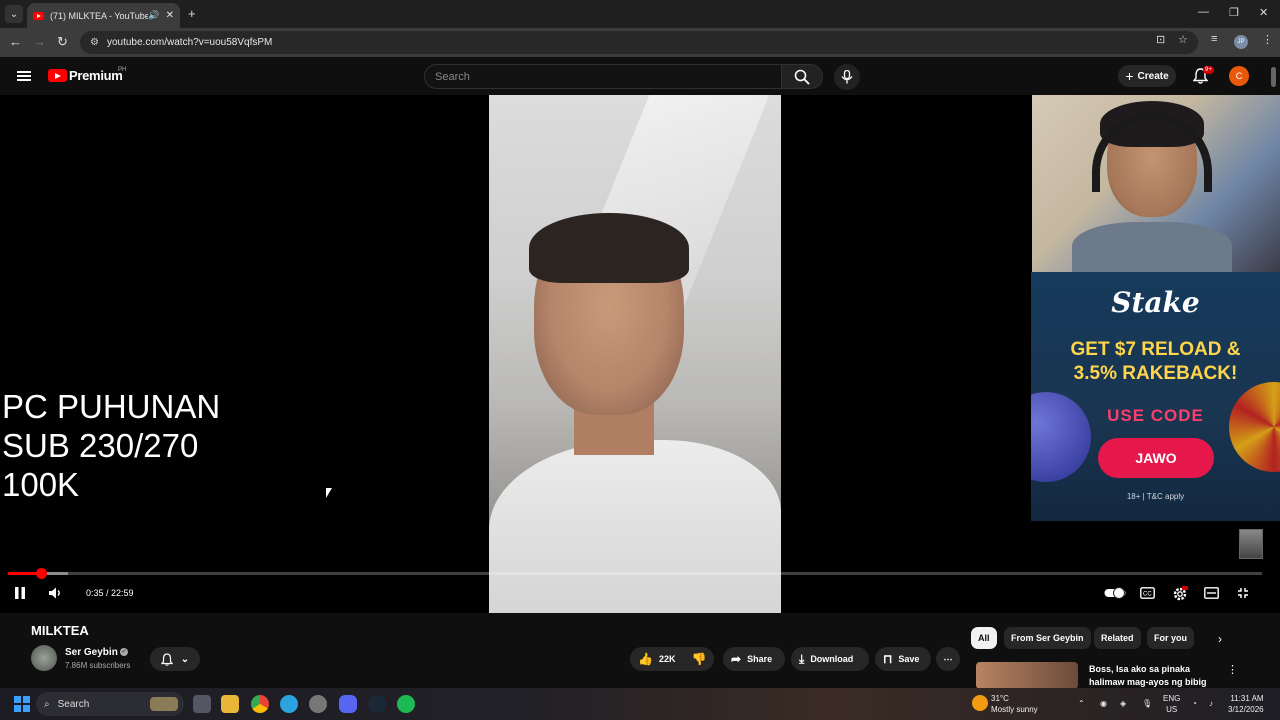 Image resolution: width=1280 pixels, height=720 pixels. I want to click on tray-app-icon: ◉, so click(1103, 703).